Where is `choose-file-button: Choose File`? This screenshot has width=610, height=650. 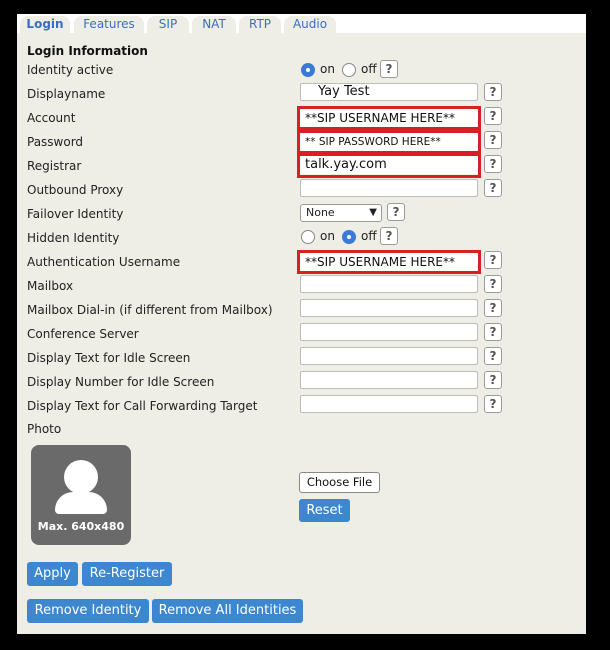 choose-file-button: Choose File is located at coordinates (339, 482).